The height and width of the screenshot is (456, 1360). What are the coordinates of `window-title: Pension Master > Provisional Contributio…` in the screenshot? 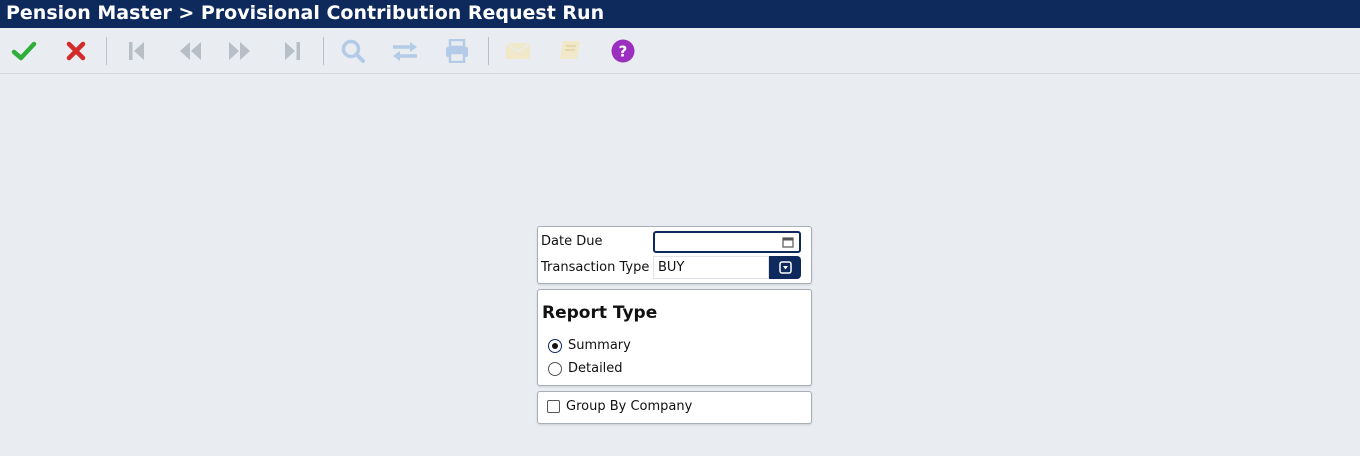 It's located at (680, 14).